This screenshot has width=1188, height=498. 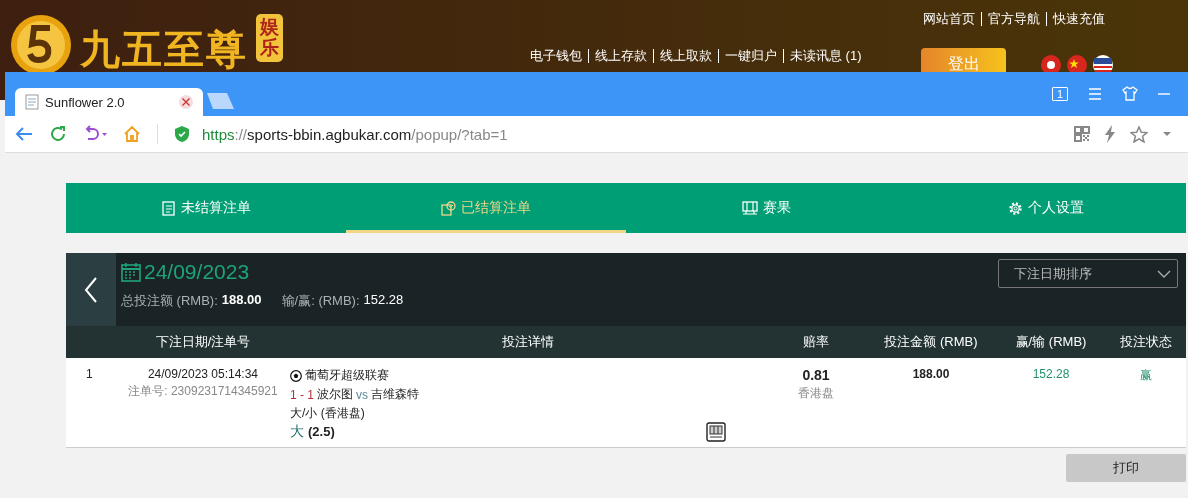 I want to click on close-icon, so click(x=186, y=102).